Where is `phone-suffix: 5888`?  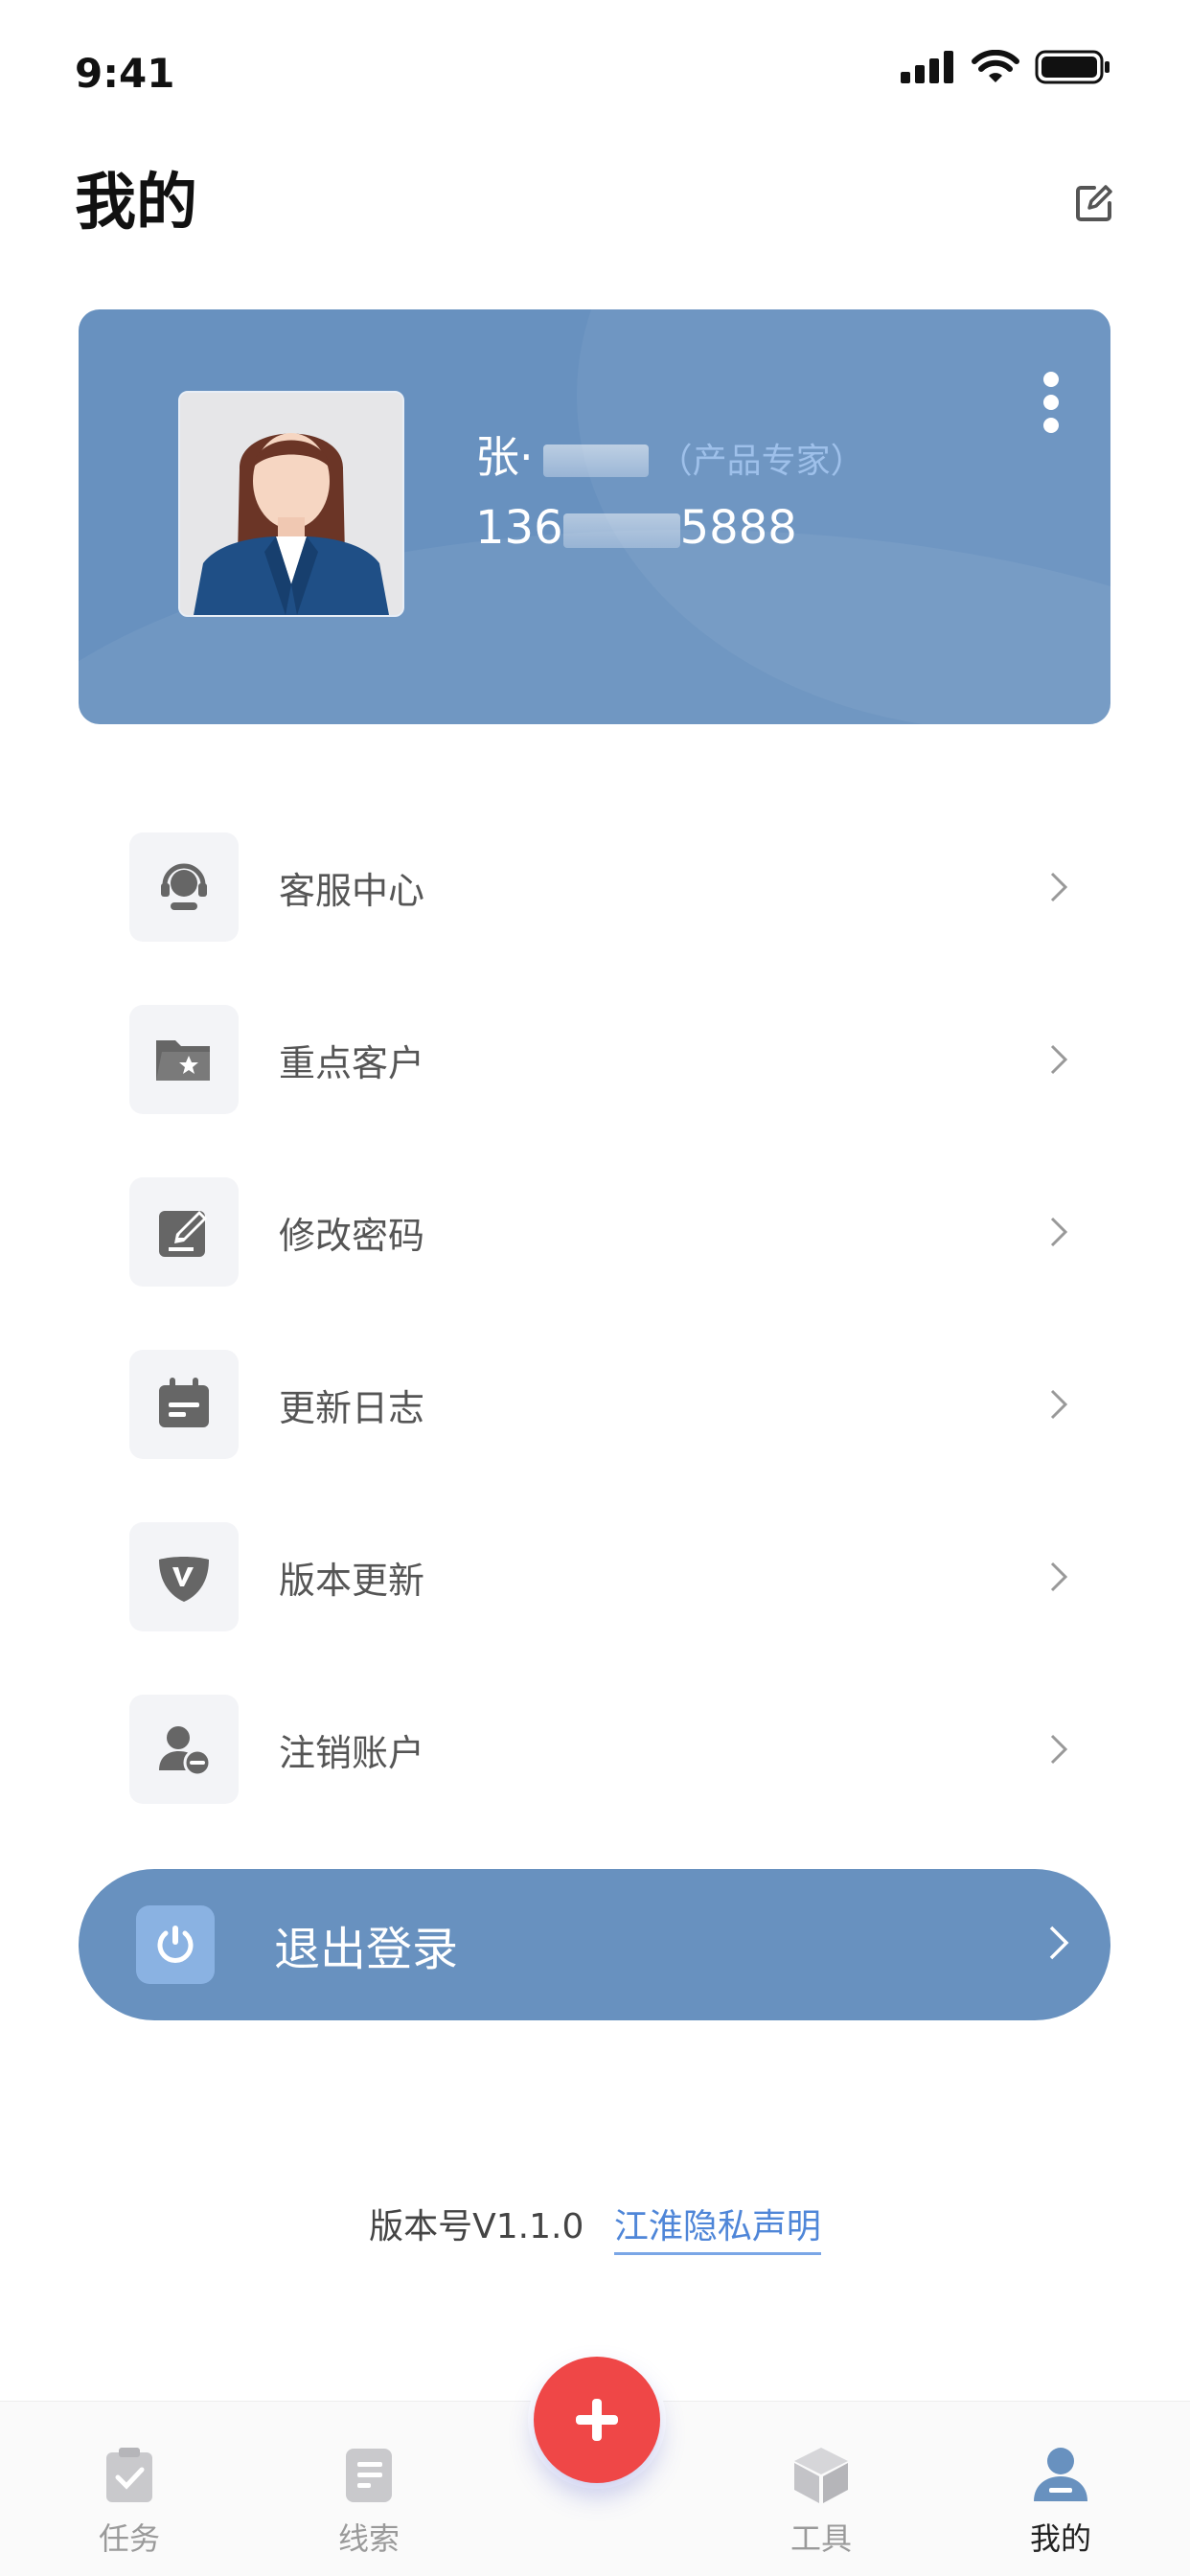
phone-suffix: 5888 is located at coordinates (738, 528).